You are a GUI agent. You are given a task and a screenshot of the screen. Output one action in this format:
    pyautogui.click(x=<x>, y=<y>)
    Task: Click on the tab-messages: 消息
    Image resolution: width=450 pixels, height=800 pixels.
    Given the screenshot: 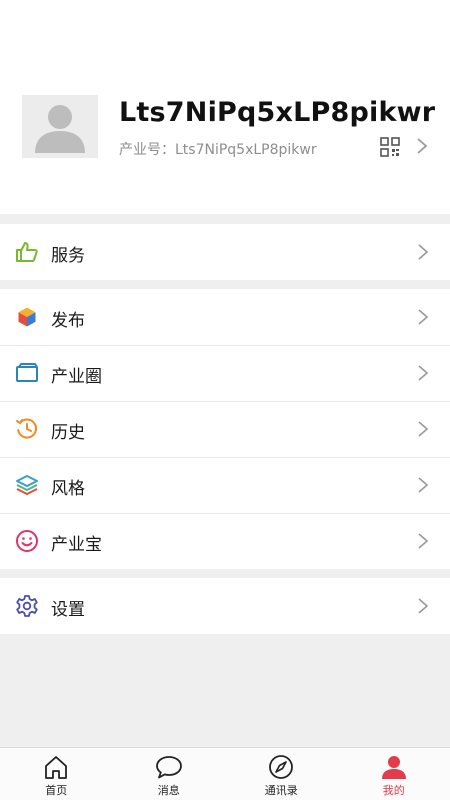 What is the action you would take?
    pyautogui.click(x=169, y=774)
    